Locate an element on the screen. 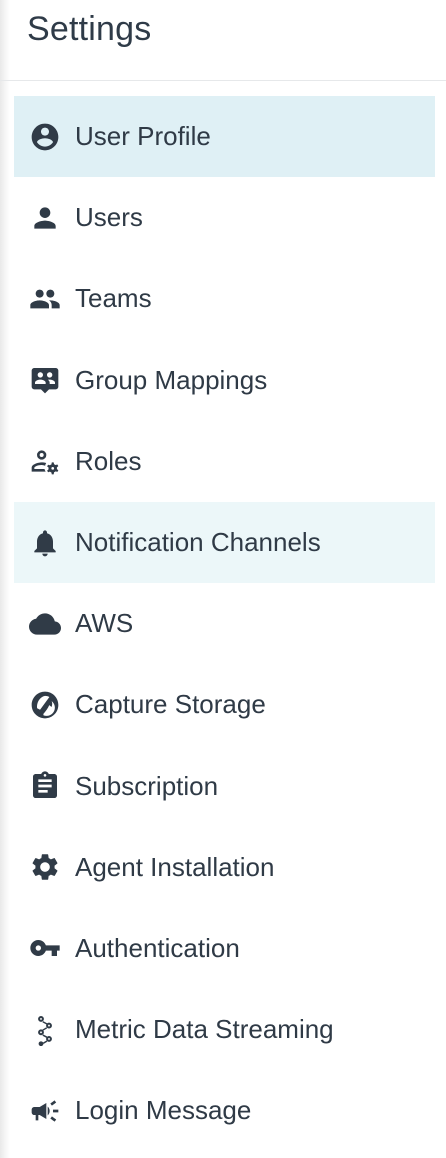  nav-item-label: Group Mappings is located at coordinates (171, 379).